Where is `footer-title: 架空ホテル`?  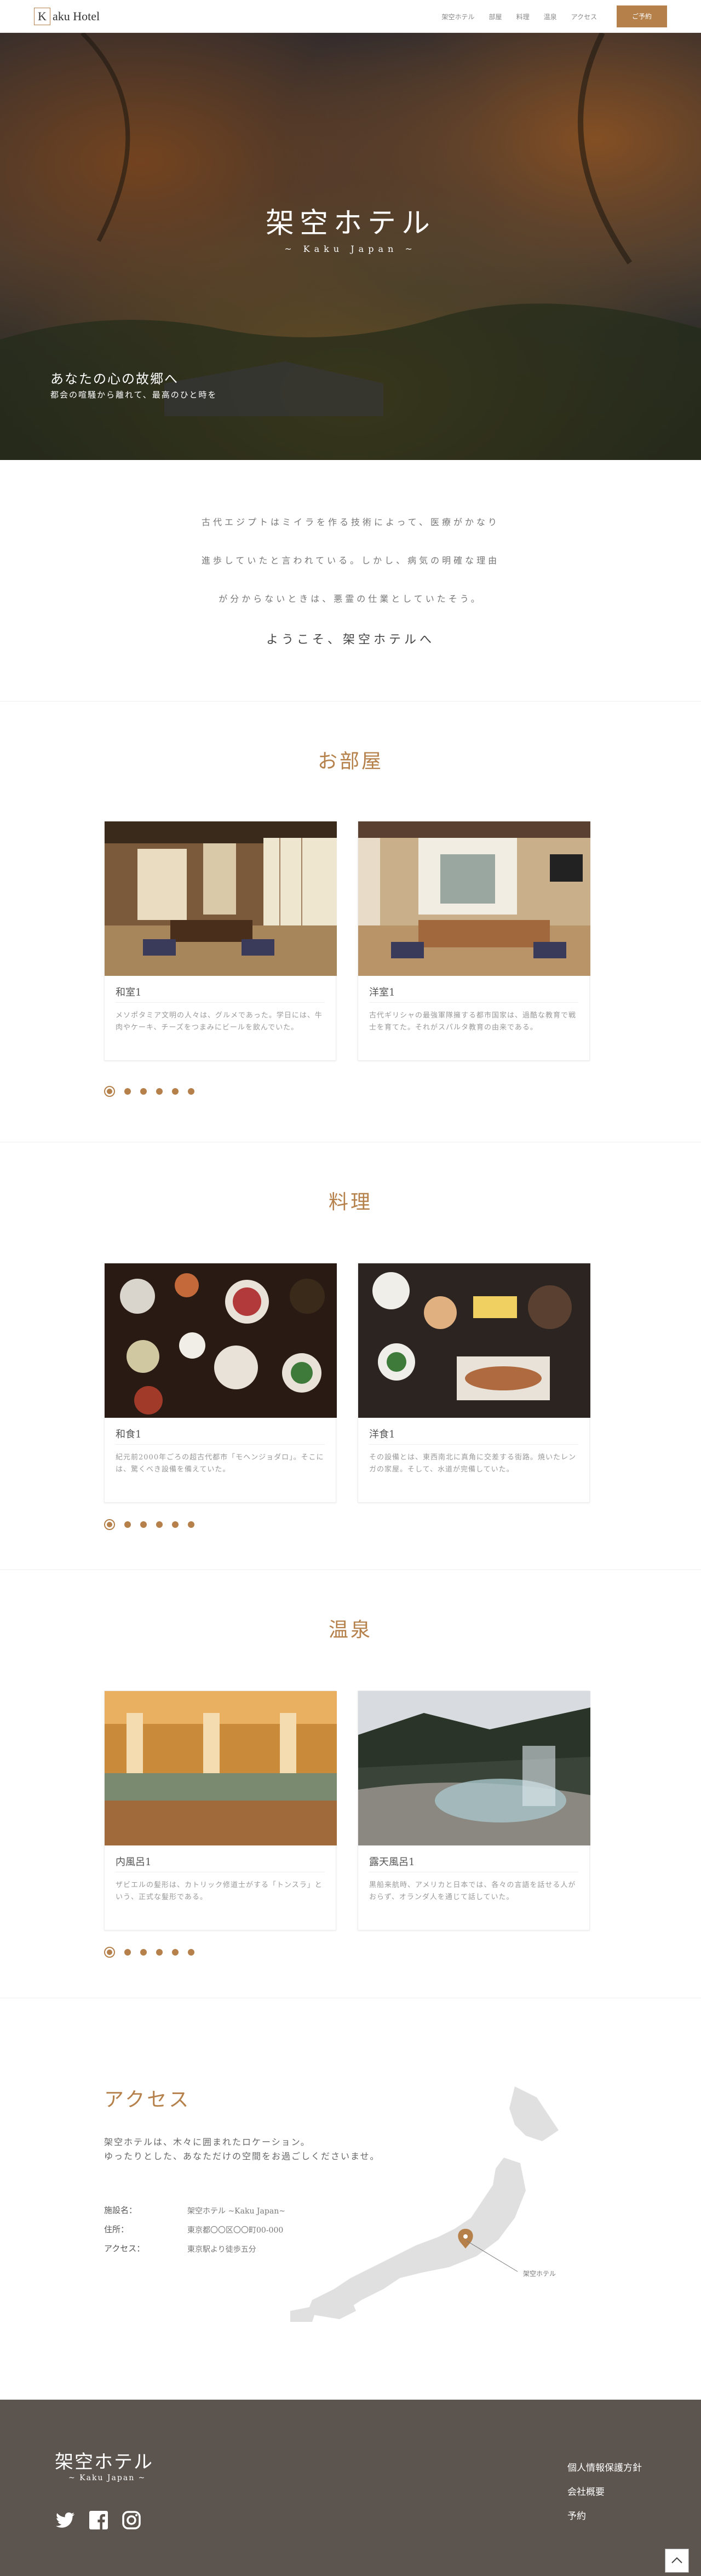 footer-title: 架空ホテル is located at coordinates (104, 2462).